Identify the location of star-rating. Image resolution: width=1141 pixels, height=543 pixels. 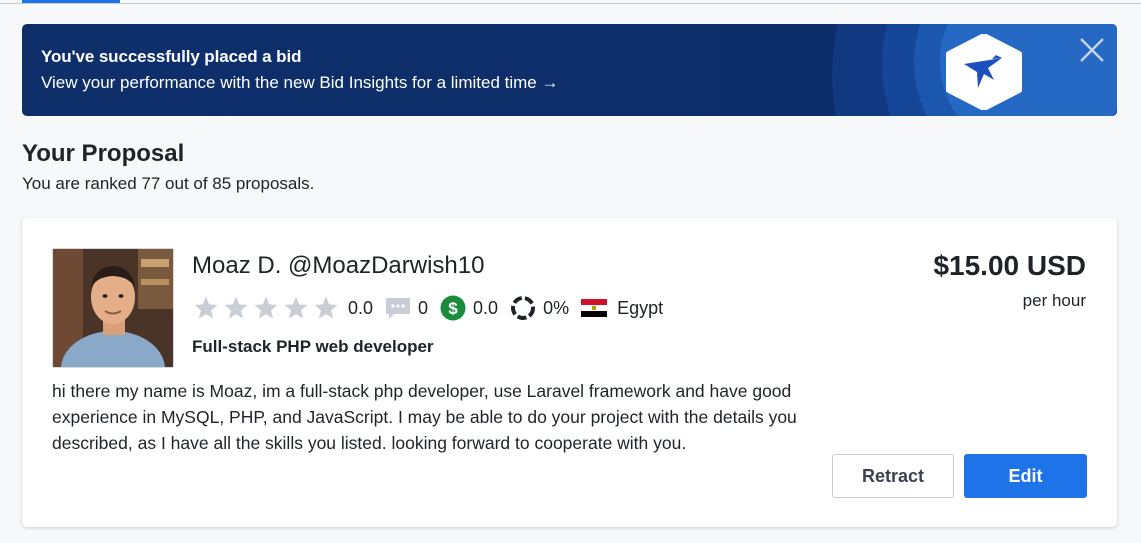
(266, 308).